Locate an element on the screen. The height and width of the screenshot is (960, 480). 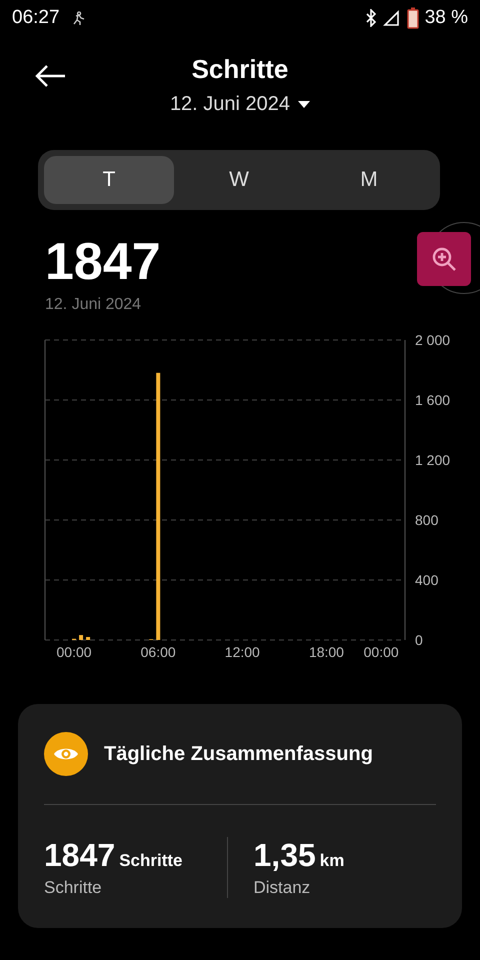
step-total: 1847 is located at coordinates (103, 262).